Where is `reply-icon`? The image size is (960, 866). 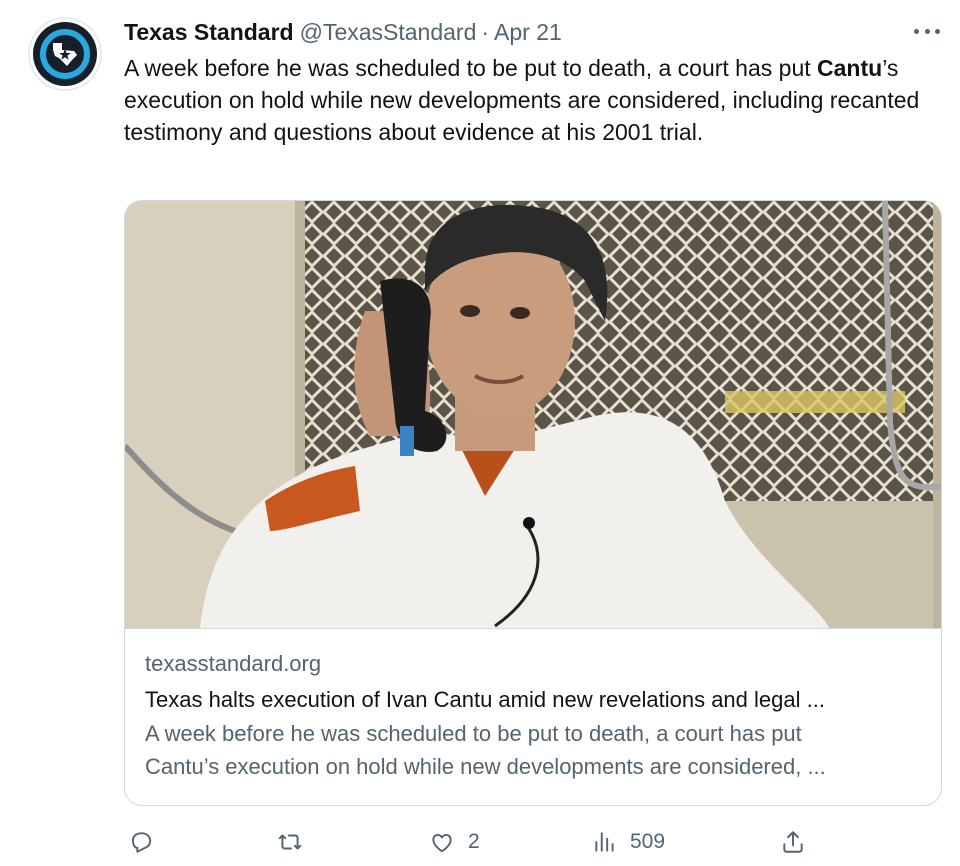
reply-icon is located at coordinates (141, 842).